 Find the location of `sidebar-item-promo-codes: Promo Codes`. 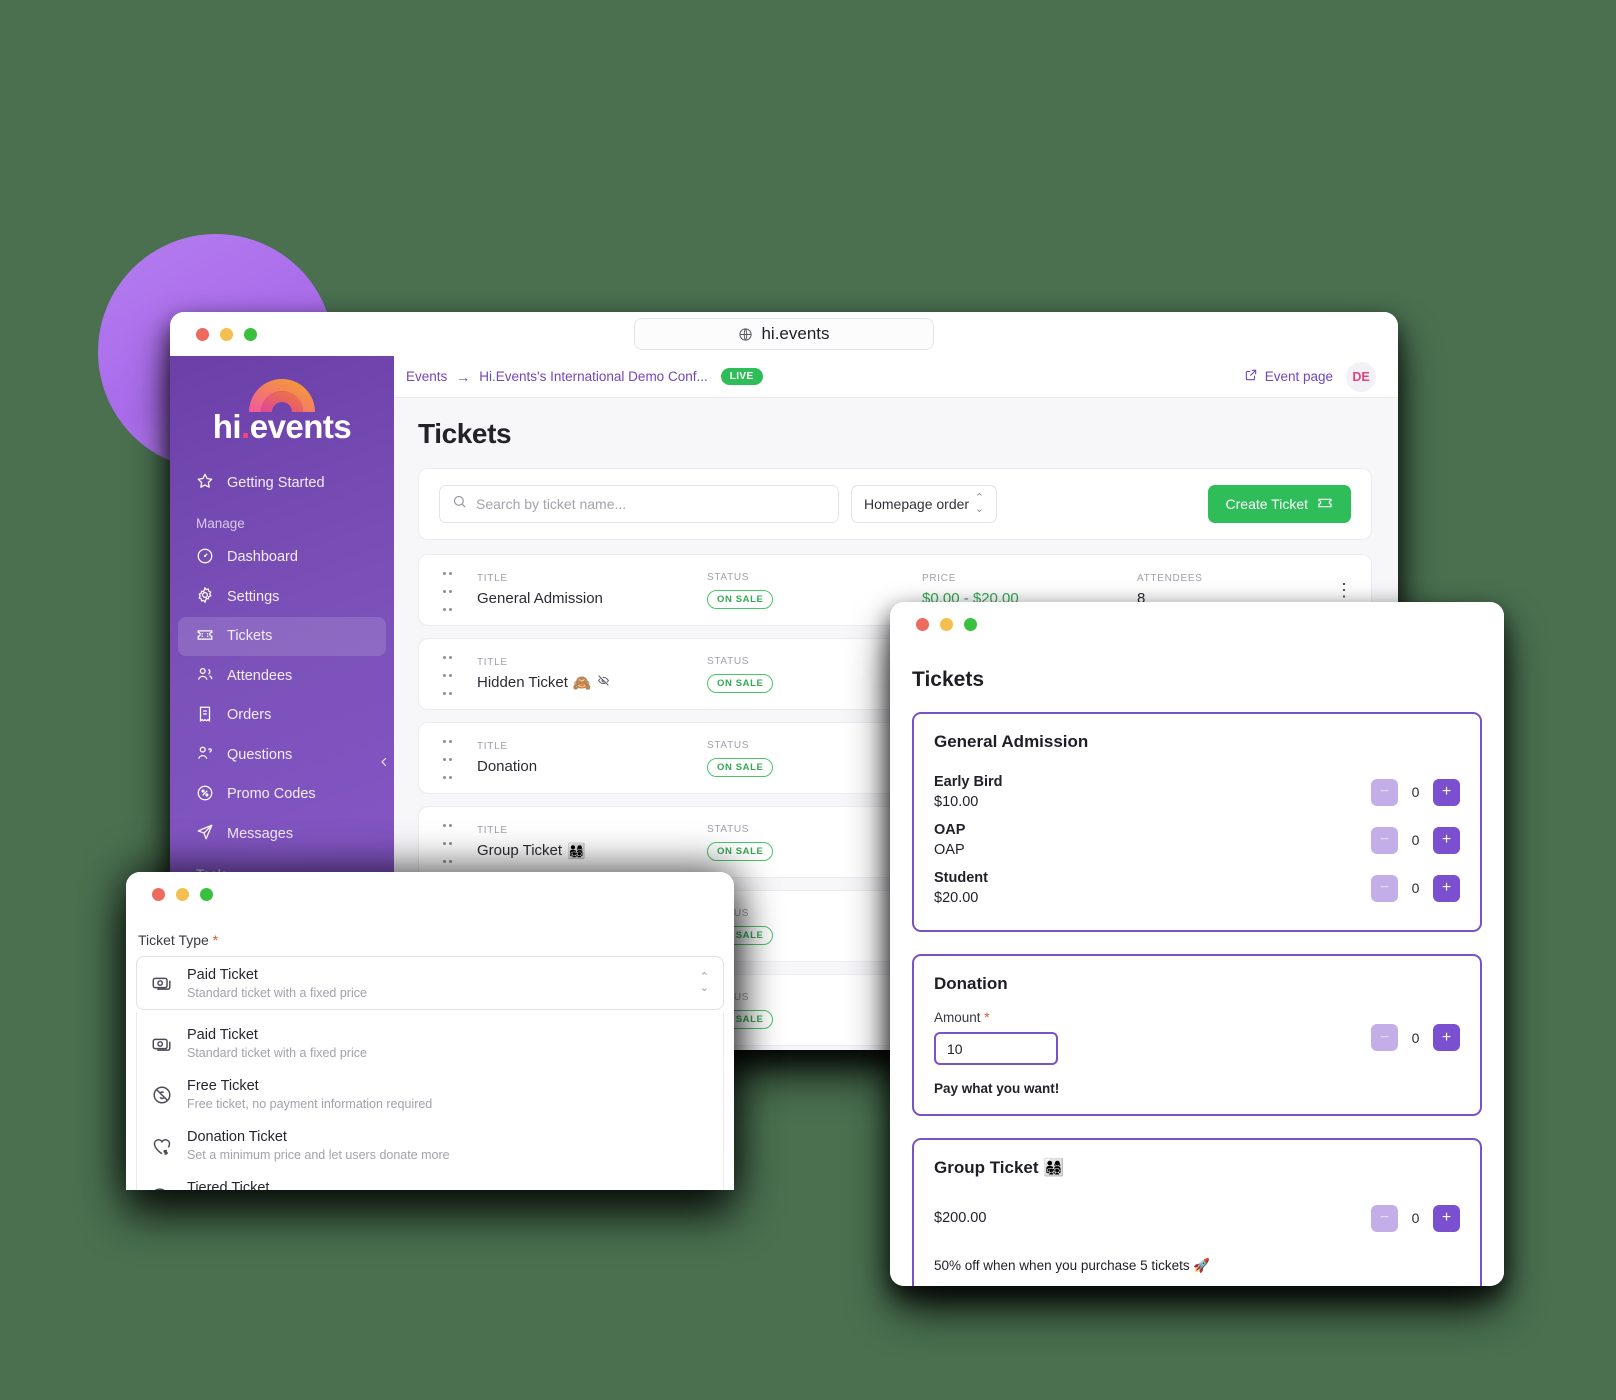

sidebar-item-promo-codes: Promo Codes is located at coordinates (282, 795).